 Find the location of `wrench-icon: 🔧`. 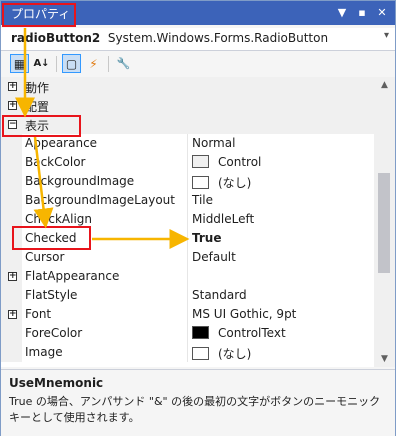

wrench-icon: 🔧 is located at coordinates (123, 63).